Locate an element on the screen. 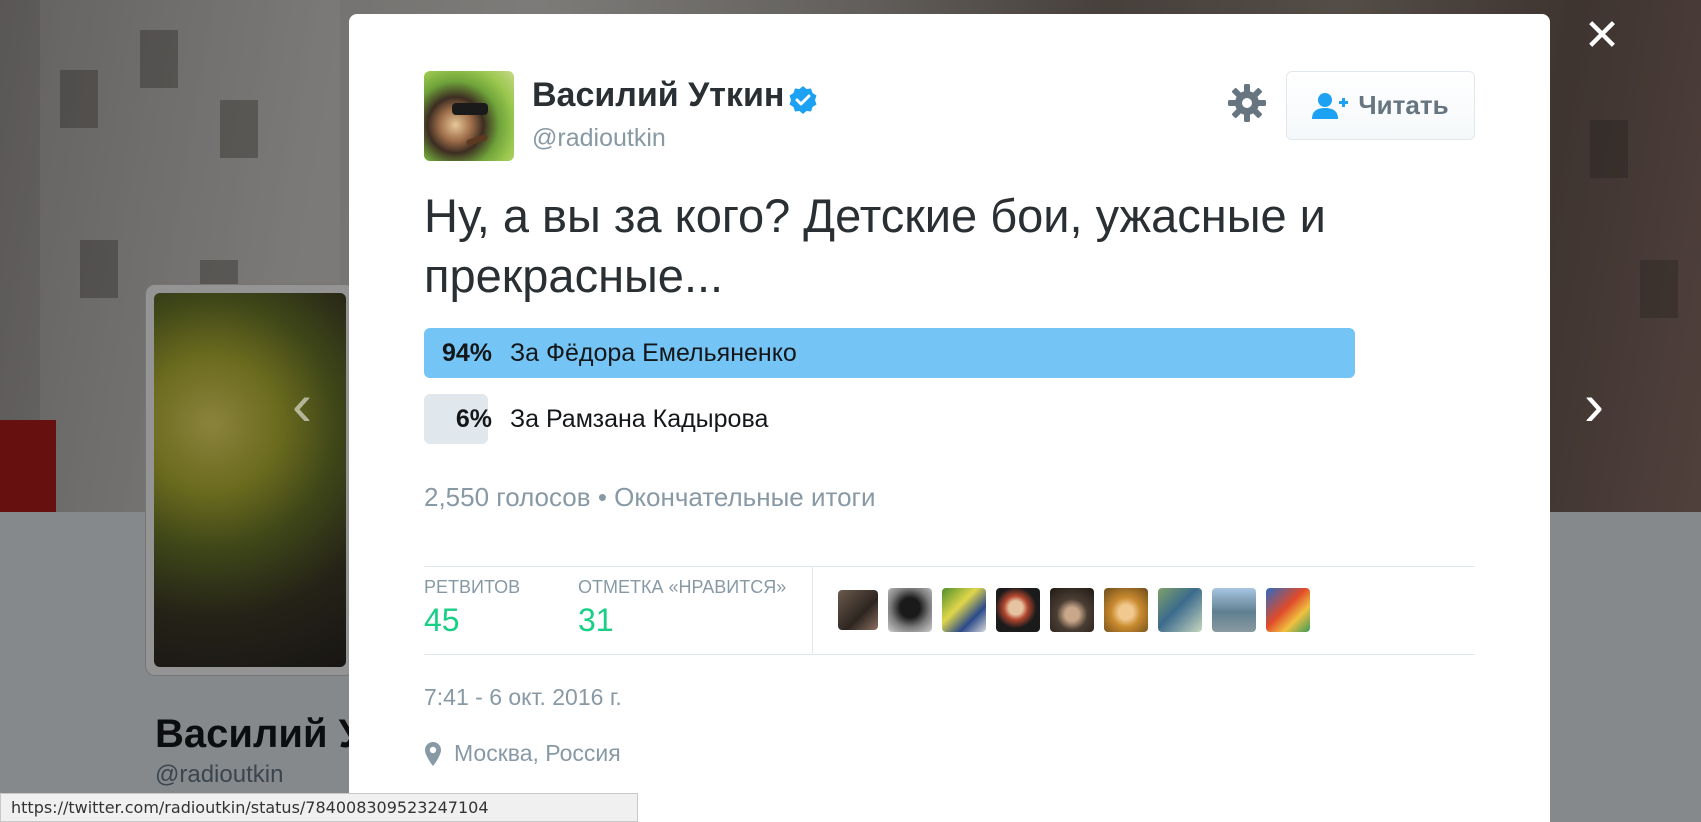  author-handle: @radioutkin is located at coordinates (599, 138).